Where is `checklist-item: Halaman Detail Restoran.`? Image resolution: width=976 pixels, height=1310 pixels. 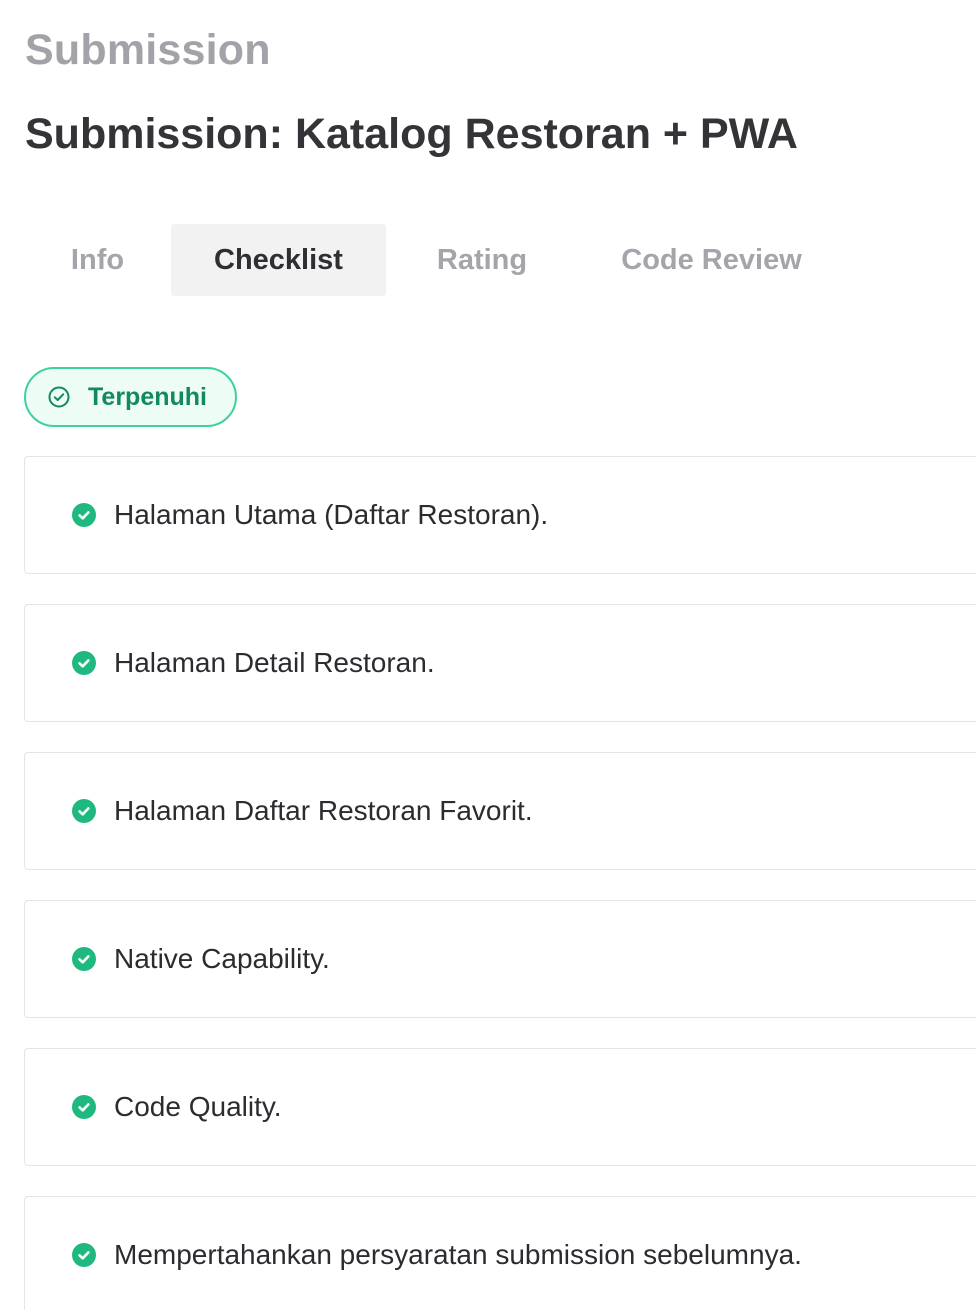 checklist-item: Halaman Detail Restoran. is located at coordinates (500, 663).